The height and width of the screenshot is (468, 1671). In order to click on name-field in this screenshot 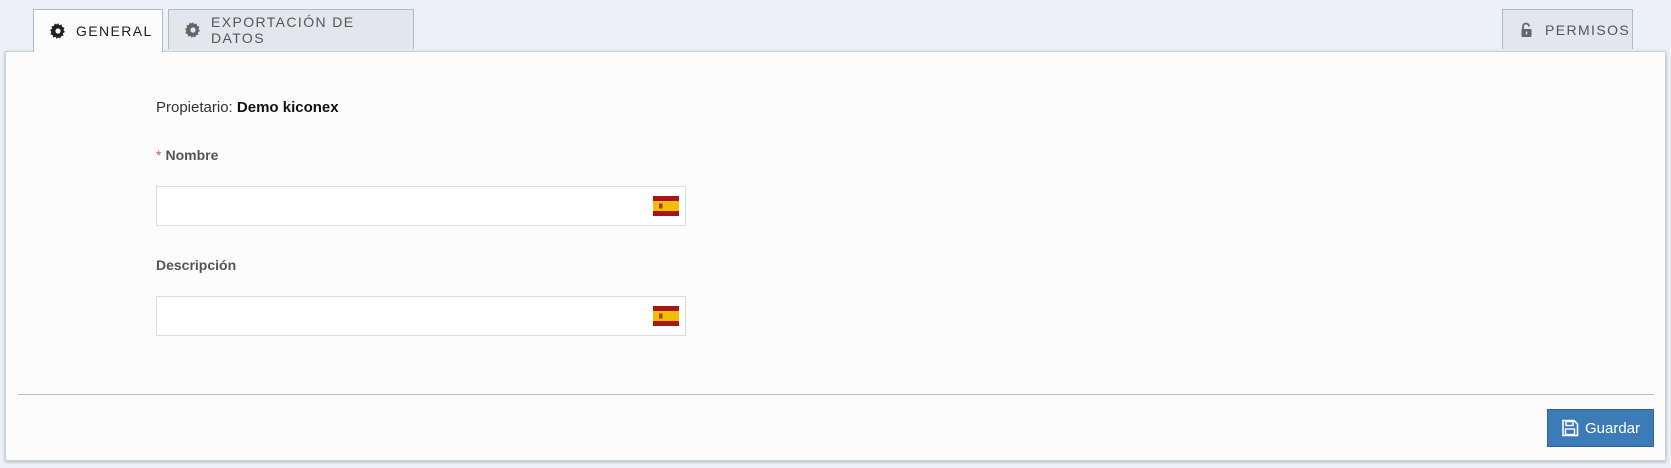, I will do `click(421, 206)`.